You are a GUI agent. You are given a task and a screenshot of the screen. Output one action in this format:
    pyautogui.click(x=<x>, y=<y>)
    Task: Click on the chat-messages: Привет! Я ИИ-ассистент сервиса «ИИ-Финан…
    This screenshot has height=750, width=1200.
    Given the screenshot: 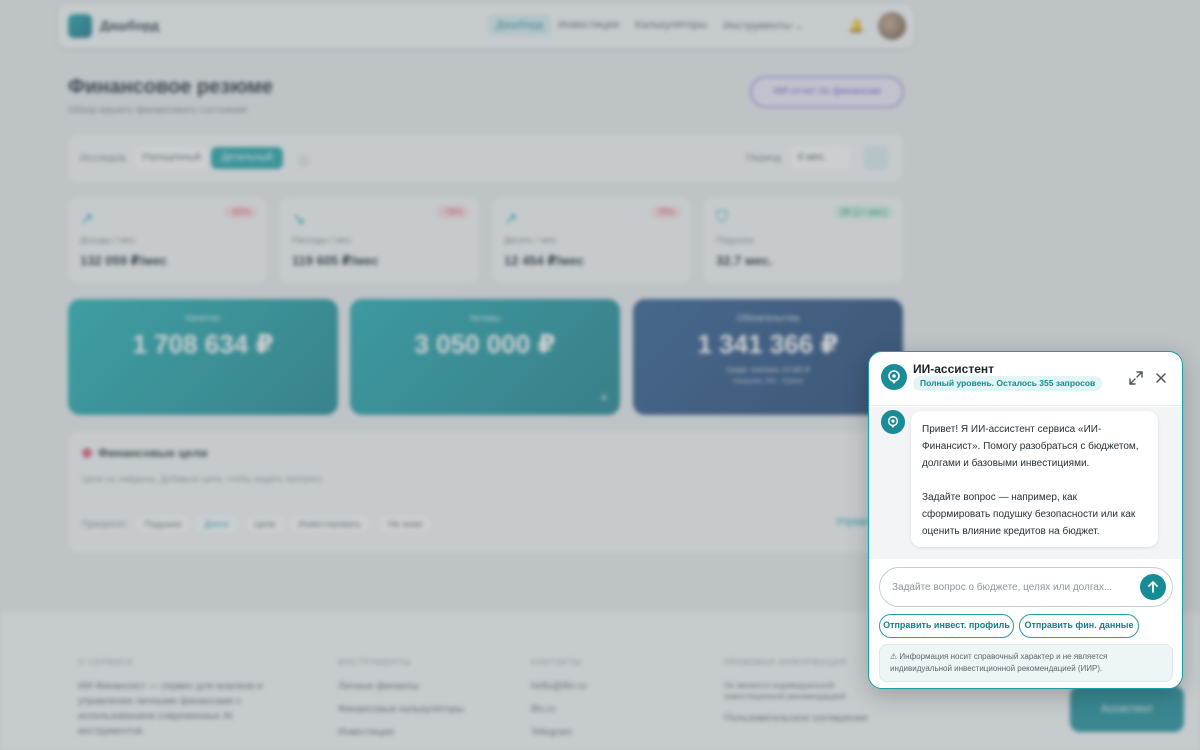 What is the action you would take?
    pyautogui.click(x=1025, y=483)
    